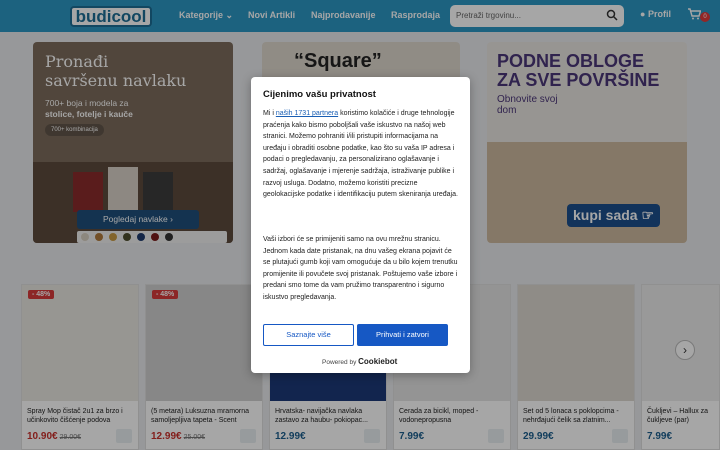 The width and height of the screenshot is (720, 450). I want to click on learn-more-button: Saznajte više, so click(308, 335).